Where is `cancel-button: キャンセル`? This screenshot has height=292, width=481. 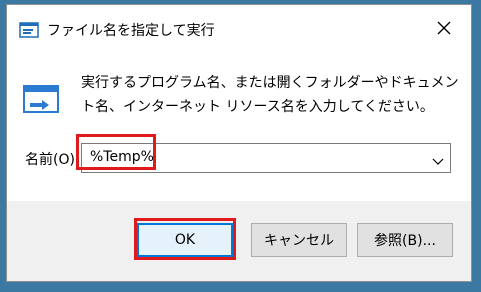
cancel-button: キャンセル is located at coordinates (299, 240).